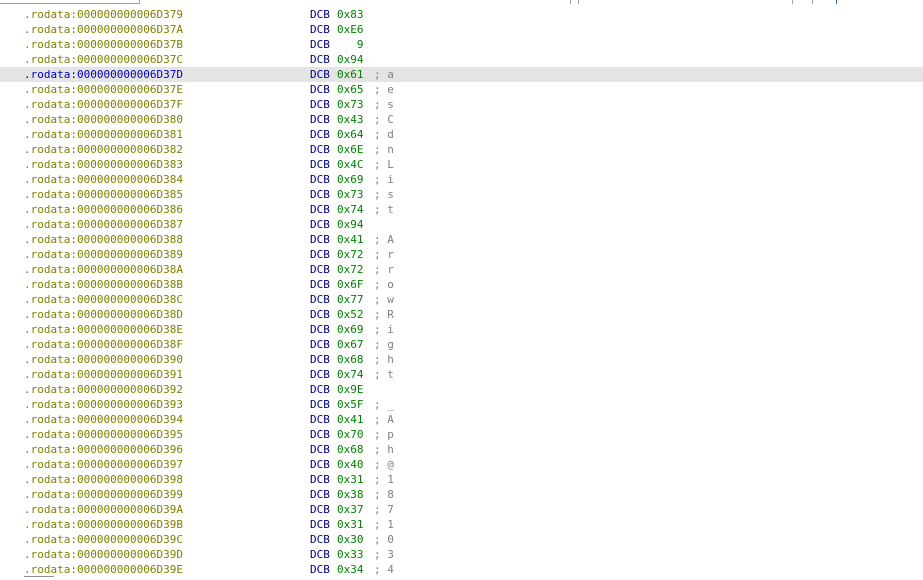 The width and height of the screenshot is (923, 580). What do you see at coordinates (350, 554) in the screenshot?
I see `row-operand: 0x33` at bounding box center [350, 554].